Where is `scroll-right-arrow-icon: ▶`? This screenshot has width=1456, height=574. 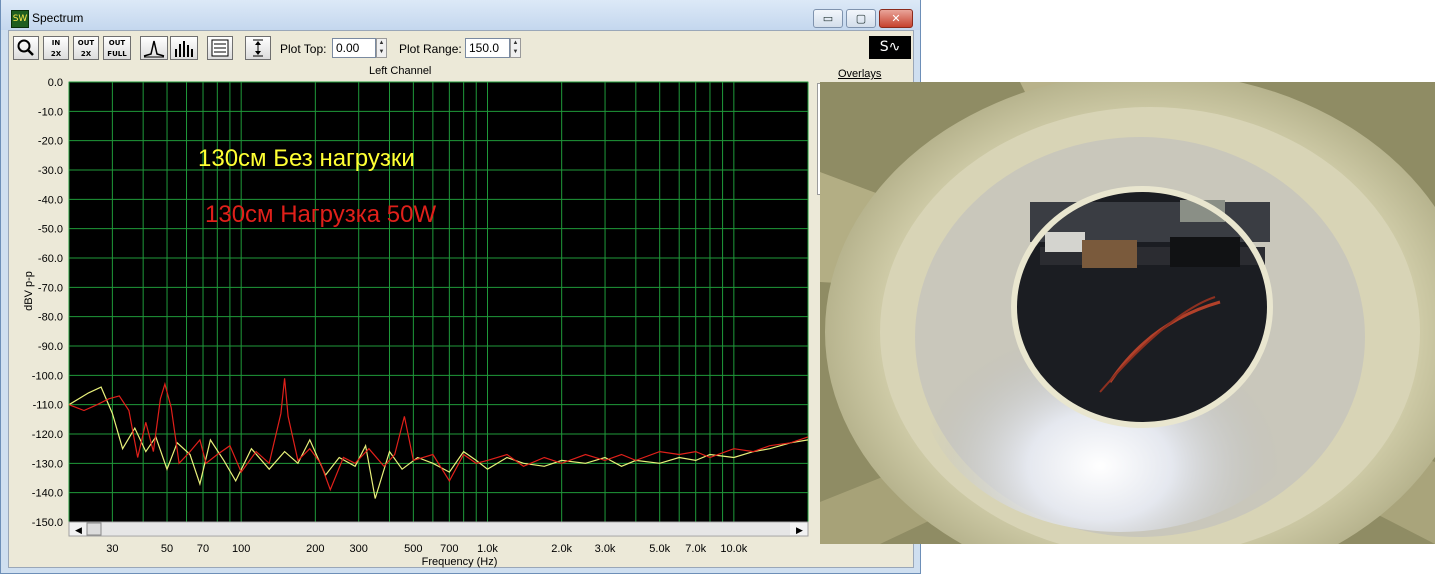
scroll-right-arrow-icon: ▶ is located at coordinates (799, 531).